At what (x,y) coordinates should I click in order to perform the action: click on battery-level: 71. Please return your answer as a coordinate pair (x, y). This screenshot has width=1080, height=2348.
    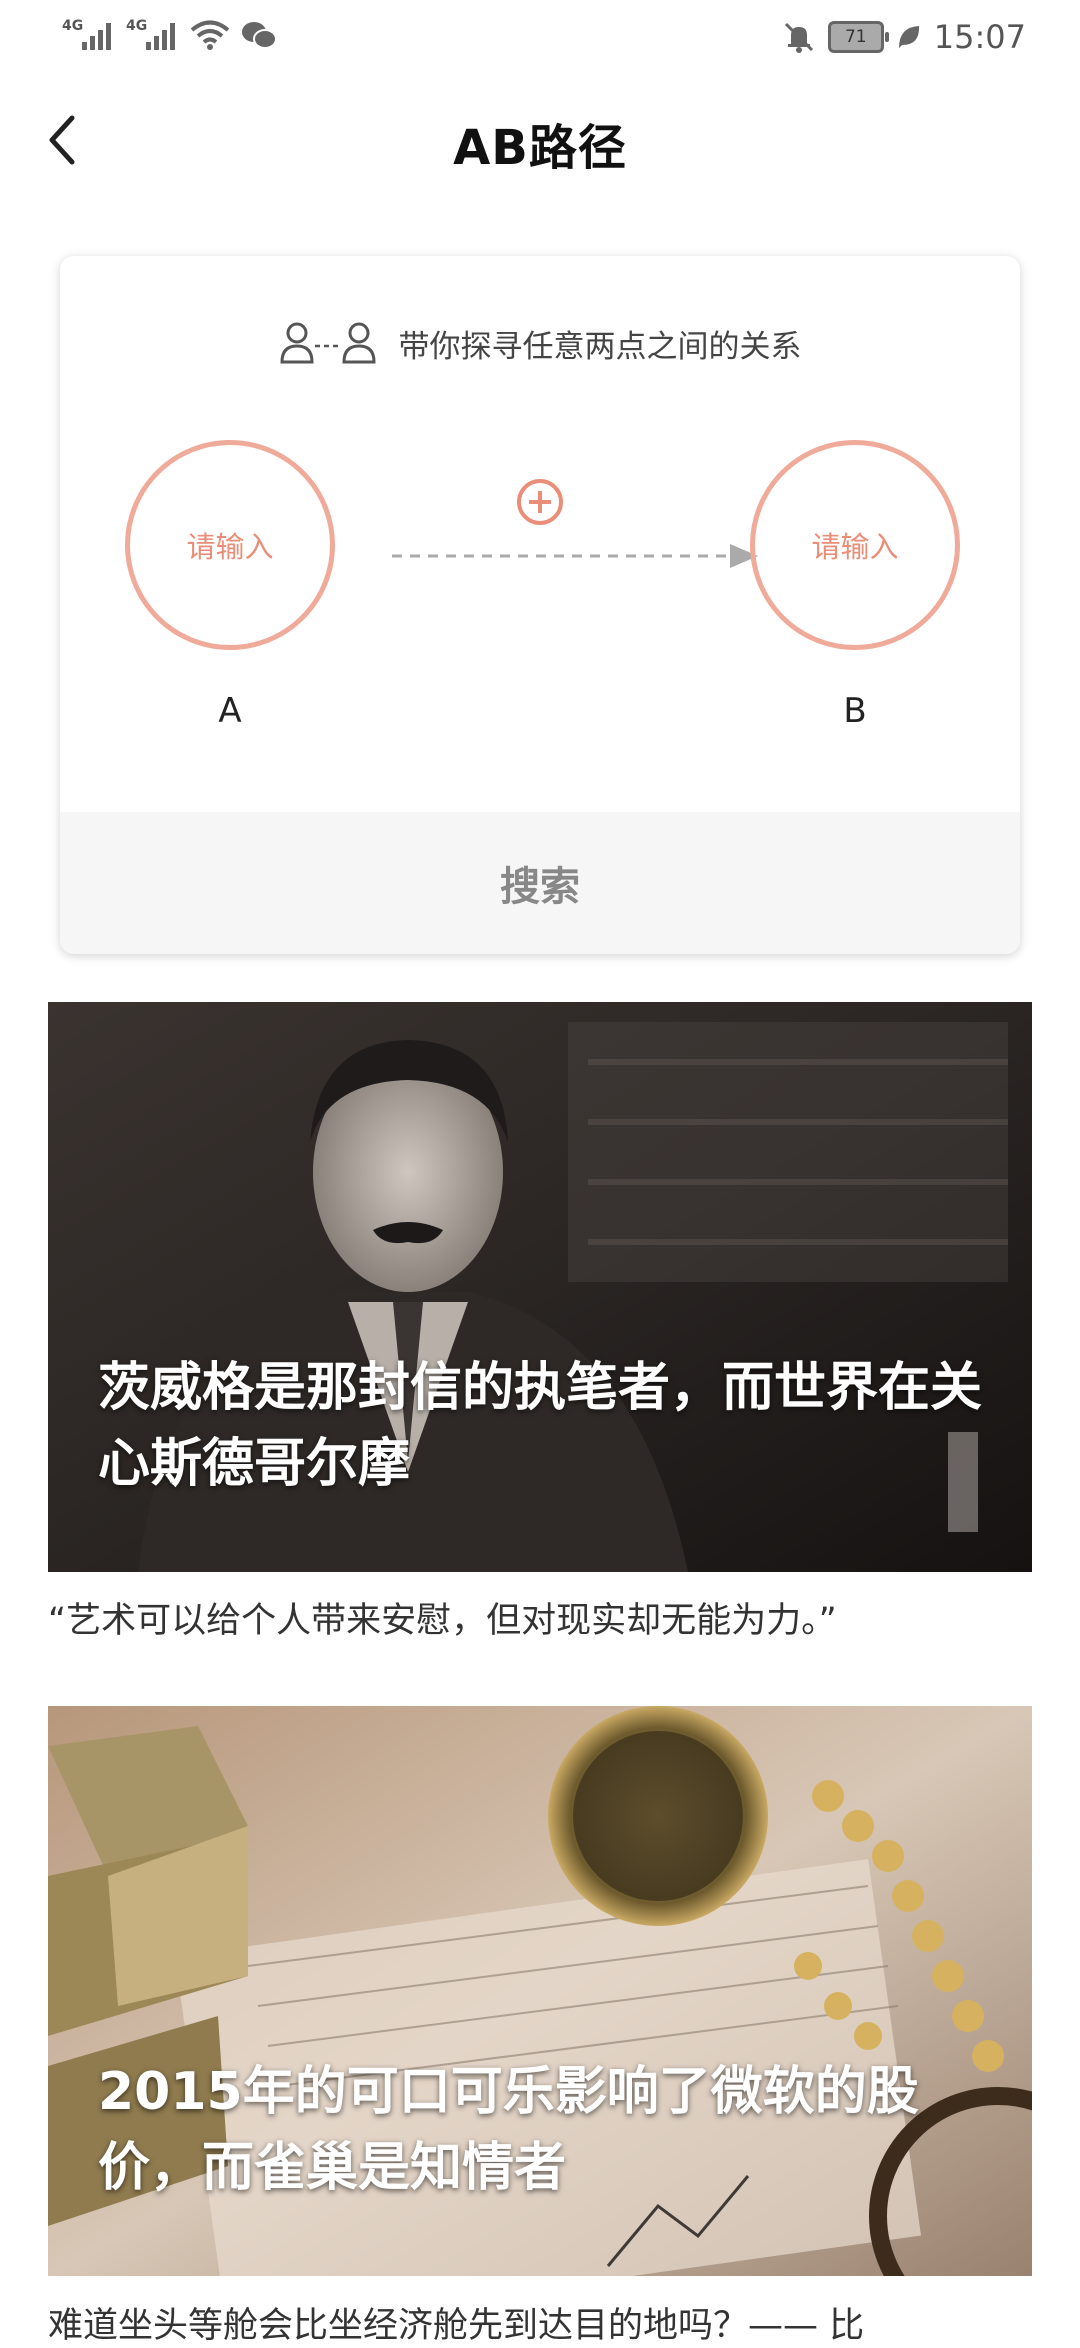
    Looking at the image, I should click on (855, 37).